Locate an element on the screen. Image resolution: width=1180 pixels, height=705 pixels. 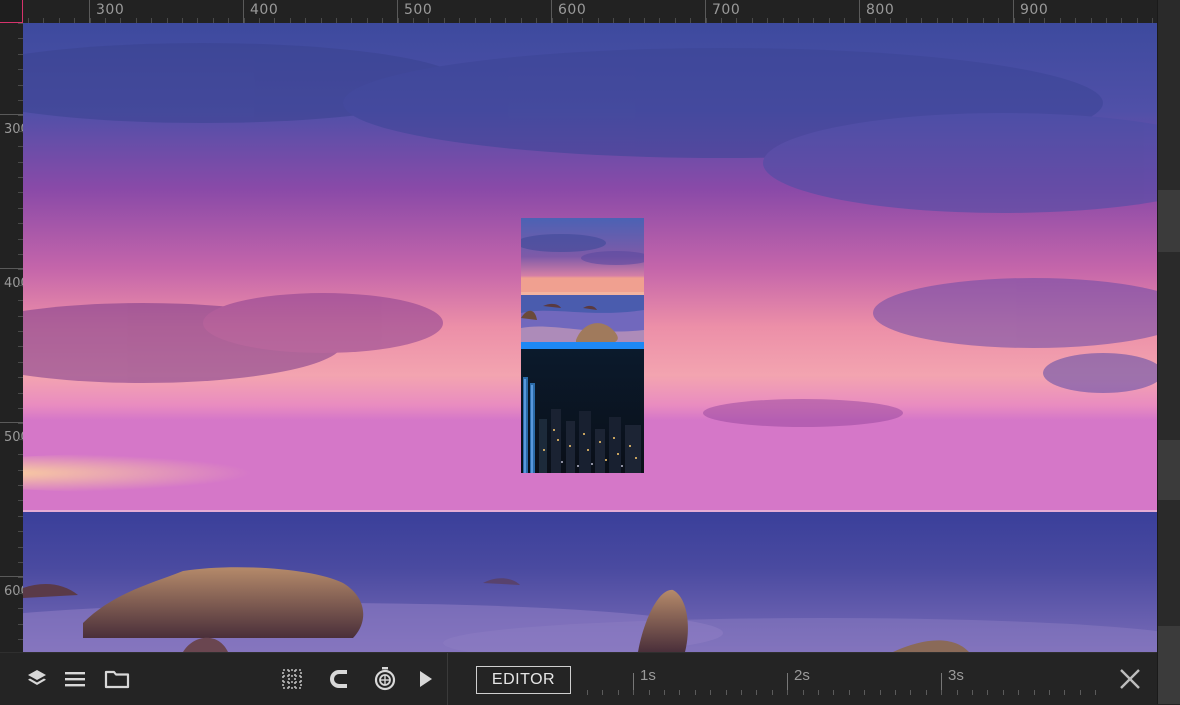
timeline-ruler: 1s 2s 3s is located at coordinates (844, 679).